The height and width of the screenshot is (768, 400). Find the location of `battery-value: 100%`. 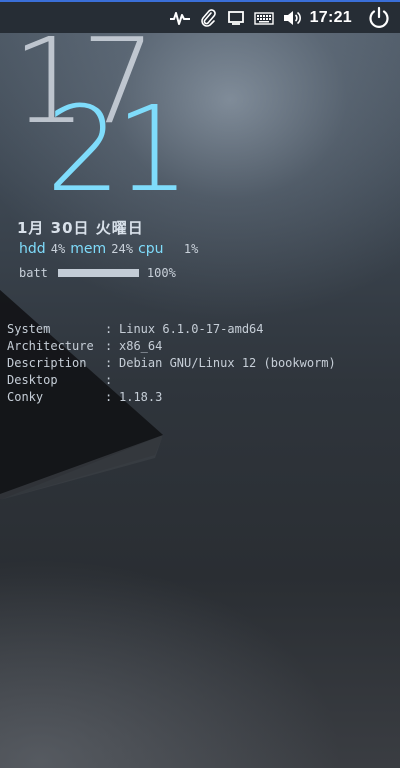

battery-value: 100% is located at coordinates (161, 273).